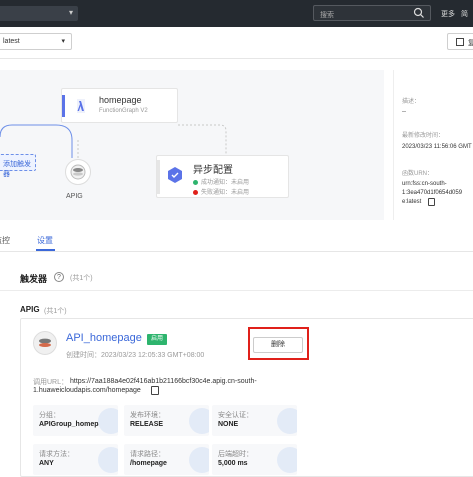 The height and width of the screenshot is (477, 473). Describe the element at coordinates (147, 424) in the screenshot. I see `info-value: RELEASE` at that location.